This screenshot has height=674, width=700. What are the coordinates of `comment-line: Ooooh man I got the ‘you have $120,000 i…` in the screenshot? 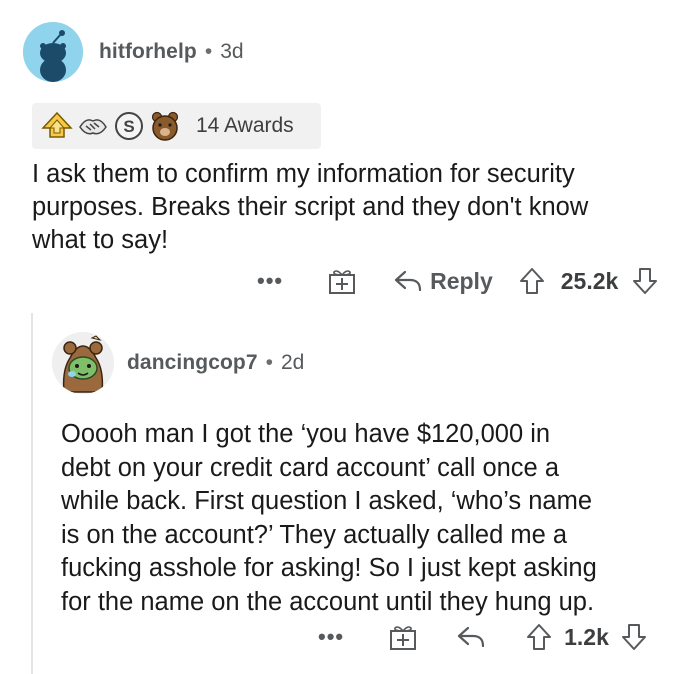 It's located at (306, 434).